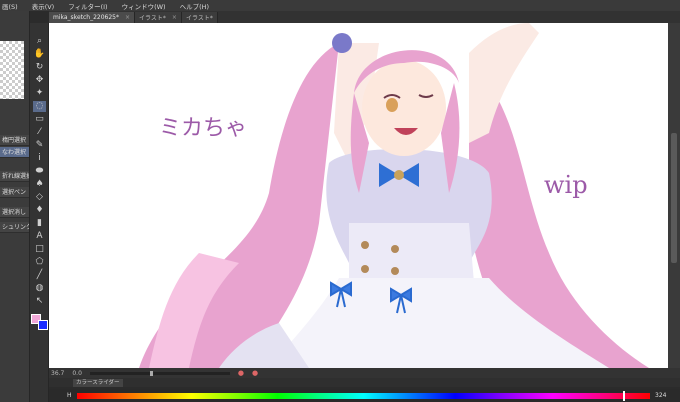  What do you see at coordinates (159, 373) in the screenshot?
I see `zoom-slider` at bounding box center [159, 373].